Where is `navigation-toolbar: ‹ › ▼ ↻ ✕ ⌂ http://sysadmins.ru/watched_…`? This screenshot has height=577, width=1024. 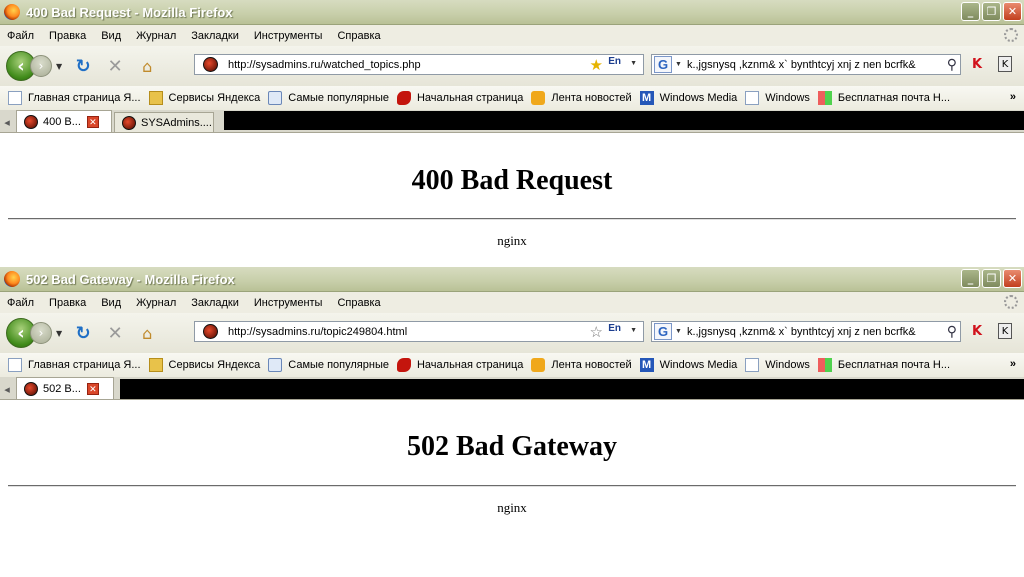
navigation-toolbar: ‹ › ▼ ↻ ✕ ⌂ http://sysadmins.ru/watched_… is located at coordinates (512, 66).